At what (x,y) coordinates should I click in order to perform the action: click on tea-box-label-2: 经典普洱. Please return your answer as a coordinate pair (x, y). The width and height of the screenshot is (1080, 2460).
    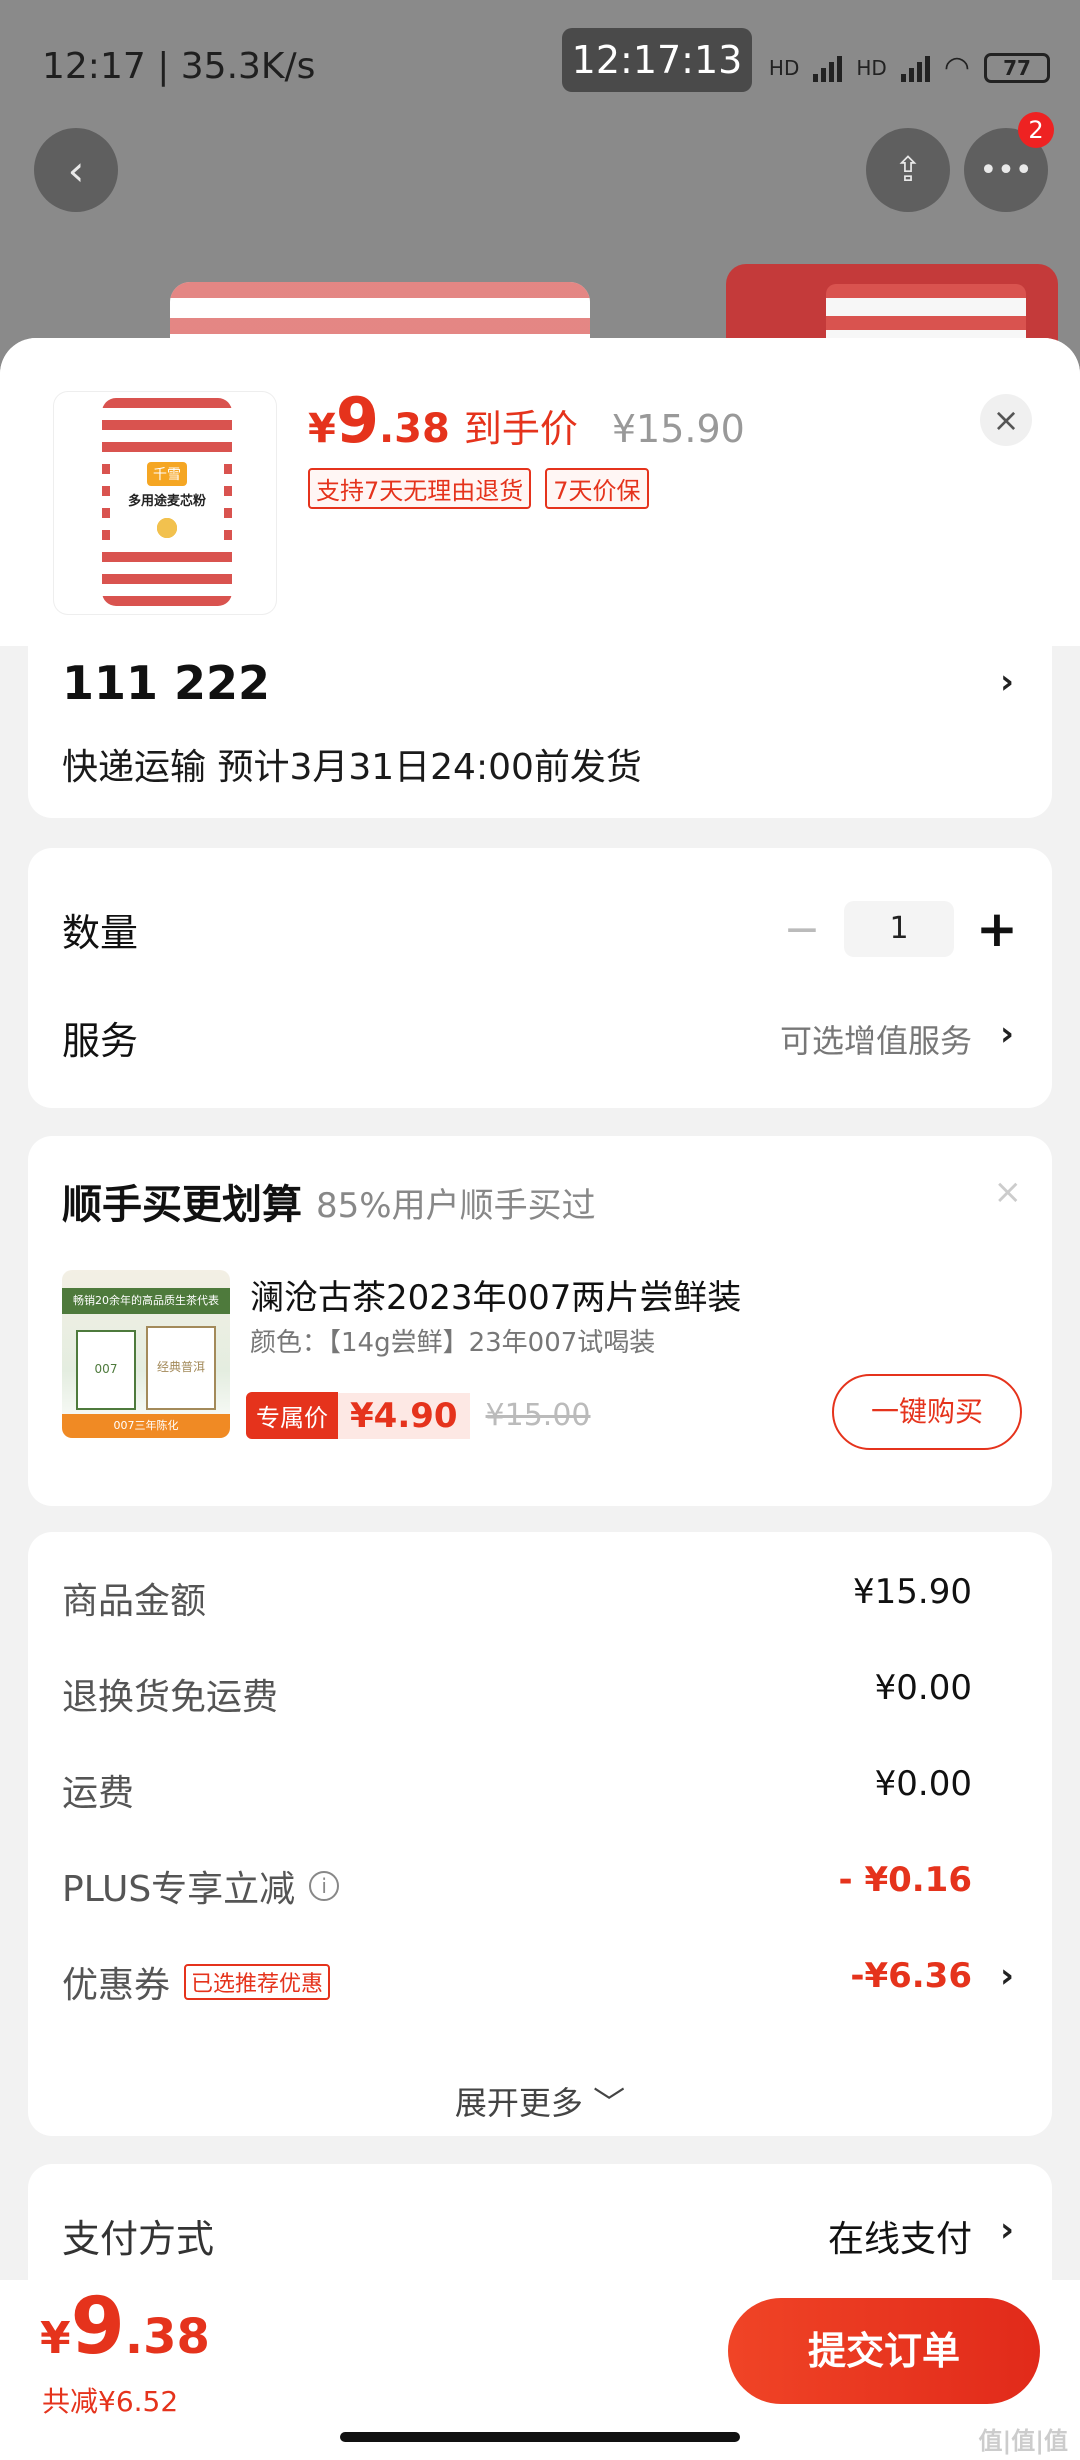
    Looking at the image, I should click on (180, 1367).